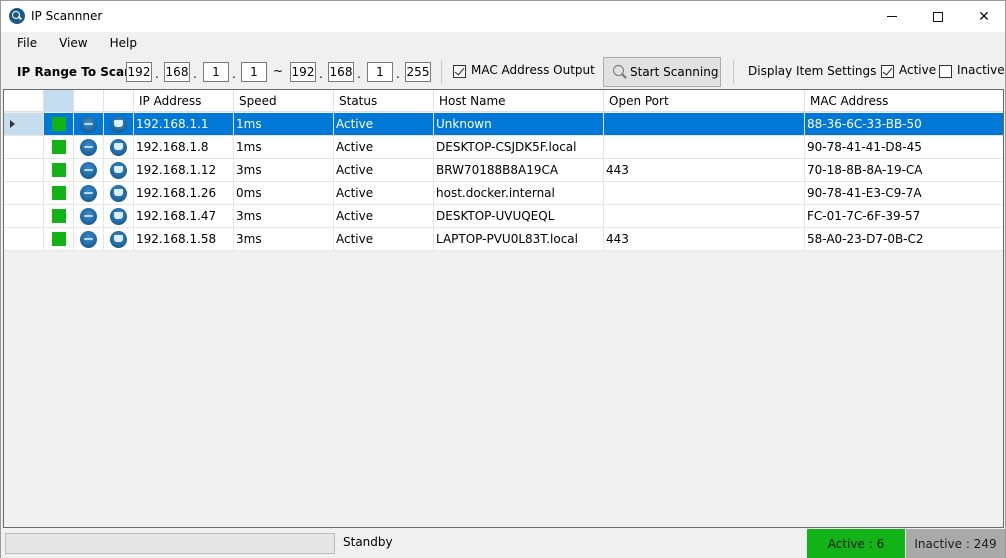 This screenshot has width=1006, height=558. Describe the element at coordinates (904, 216) in the screenshot. I see `cell-mac-address: FC-01-7C-6F-39-57` at that location.